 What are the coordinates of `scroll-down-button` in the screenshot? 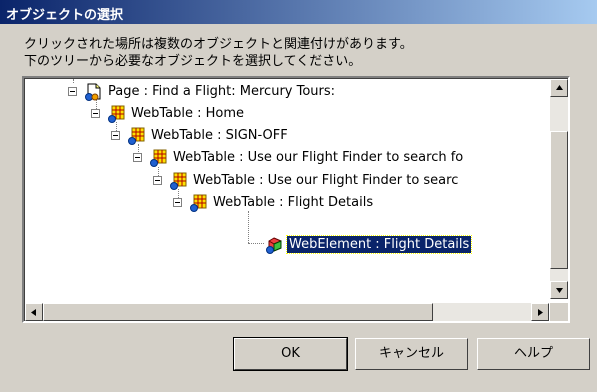 It's located at (559, 290).